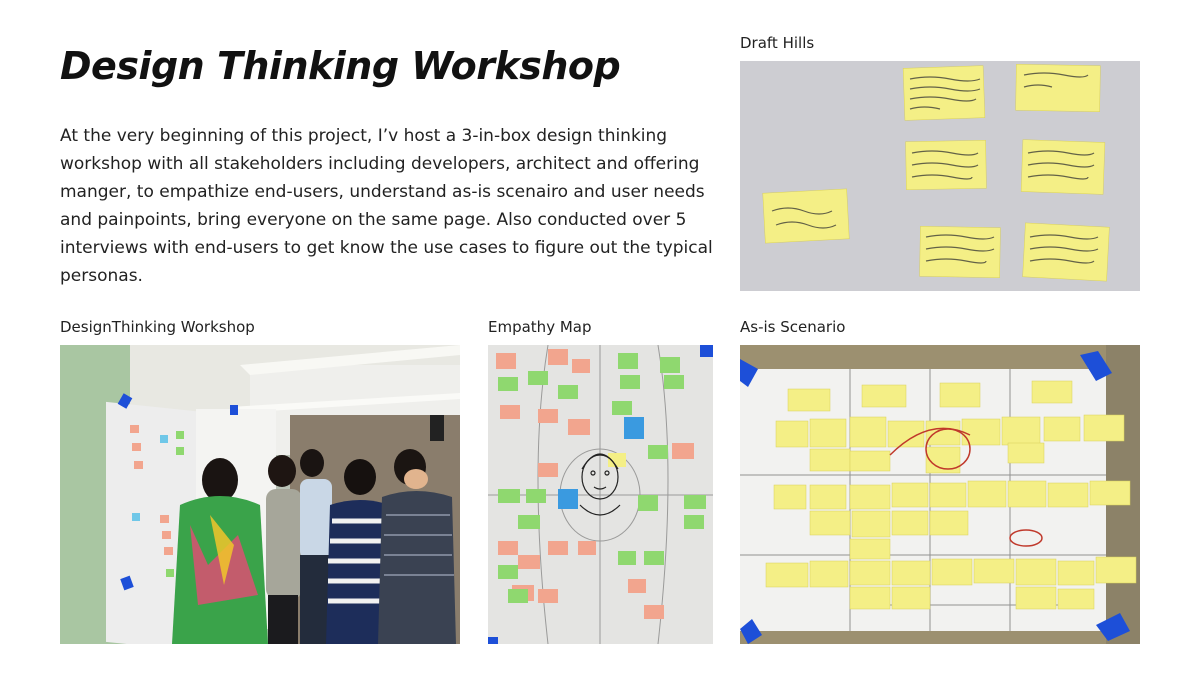  What do you see at coordinates (940, 494) in the screenshot?
I see `as-is-scenario-photo` at bounding box center [940, 494].